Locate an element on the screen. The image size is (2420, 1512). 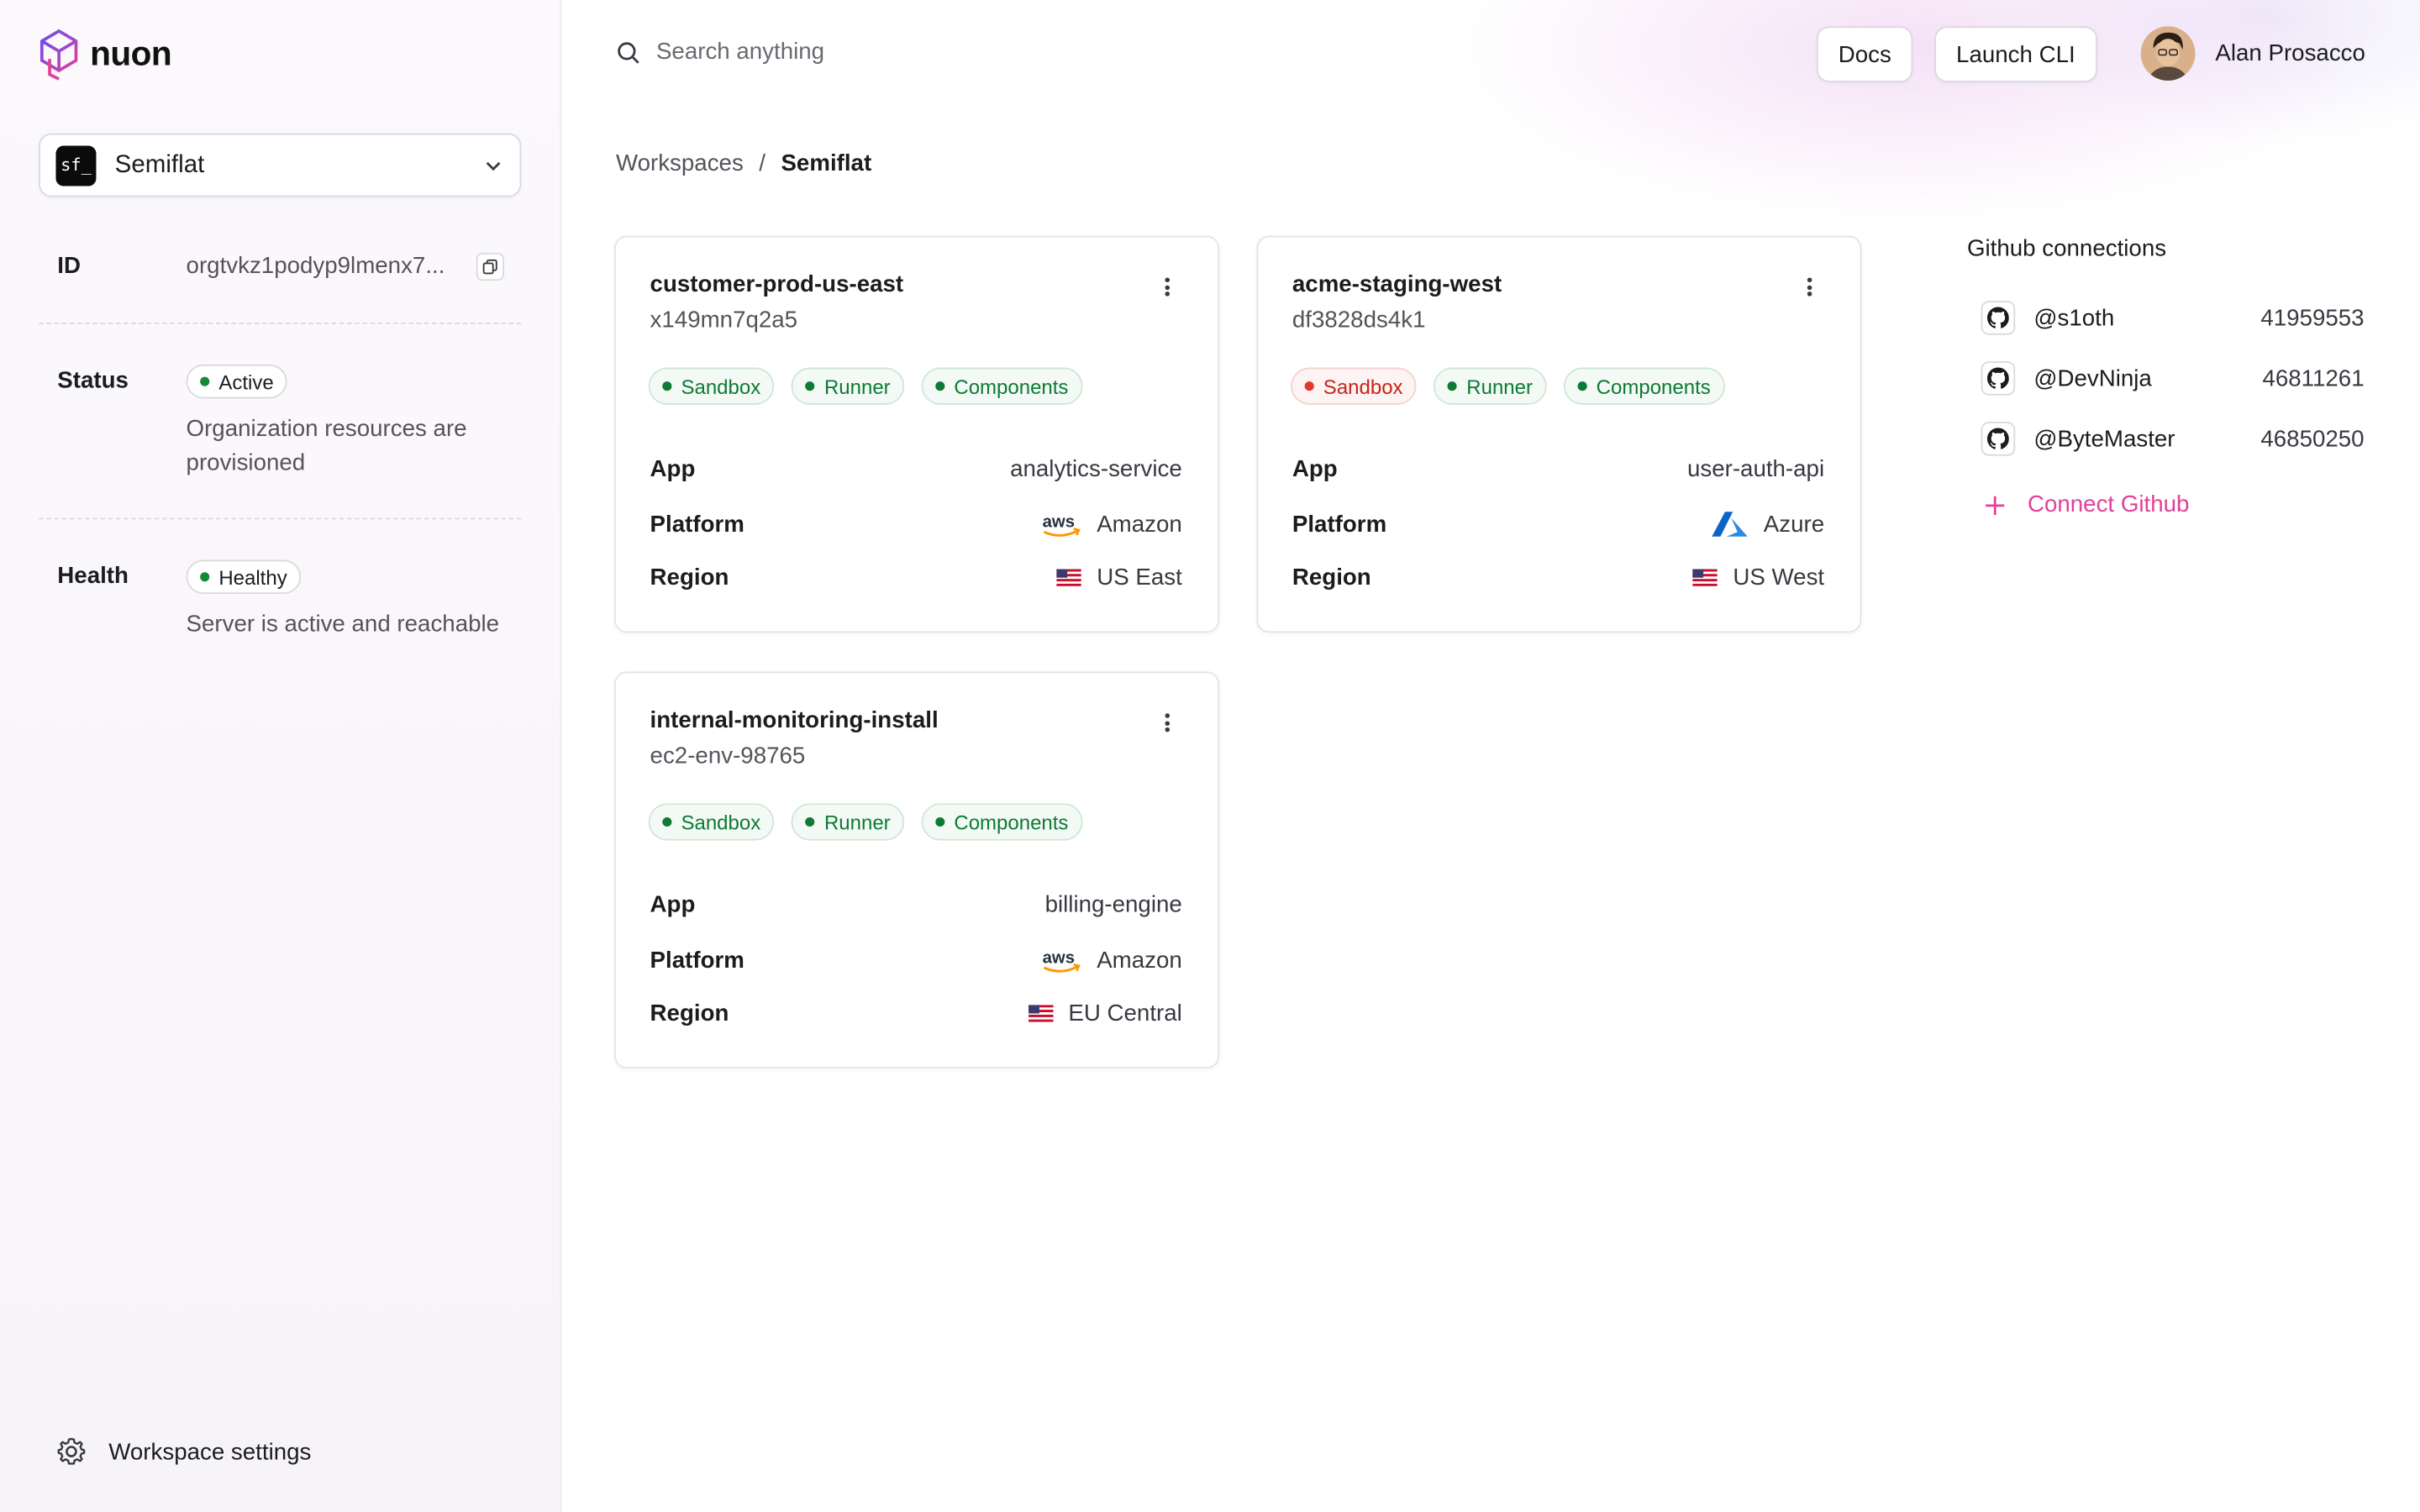
github-username: @DevNinja is located at coordinates (2092, 378).